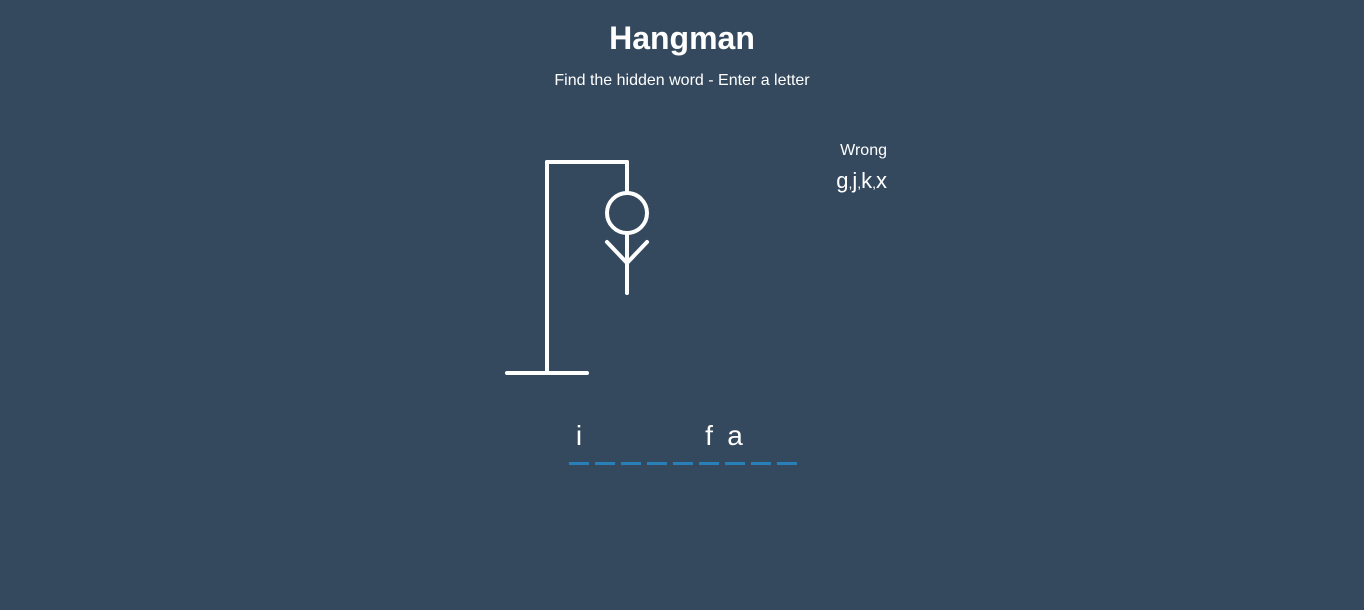 The width and height of the screenshot is (1364, 610). I want to click on word-letter-slot: f, so click(709, 441).